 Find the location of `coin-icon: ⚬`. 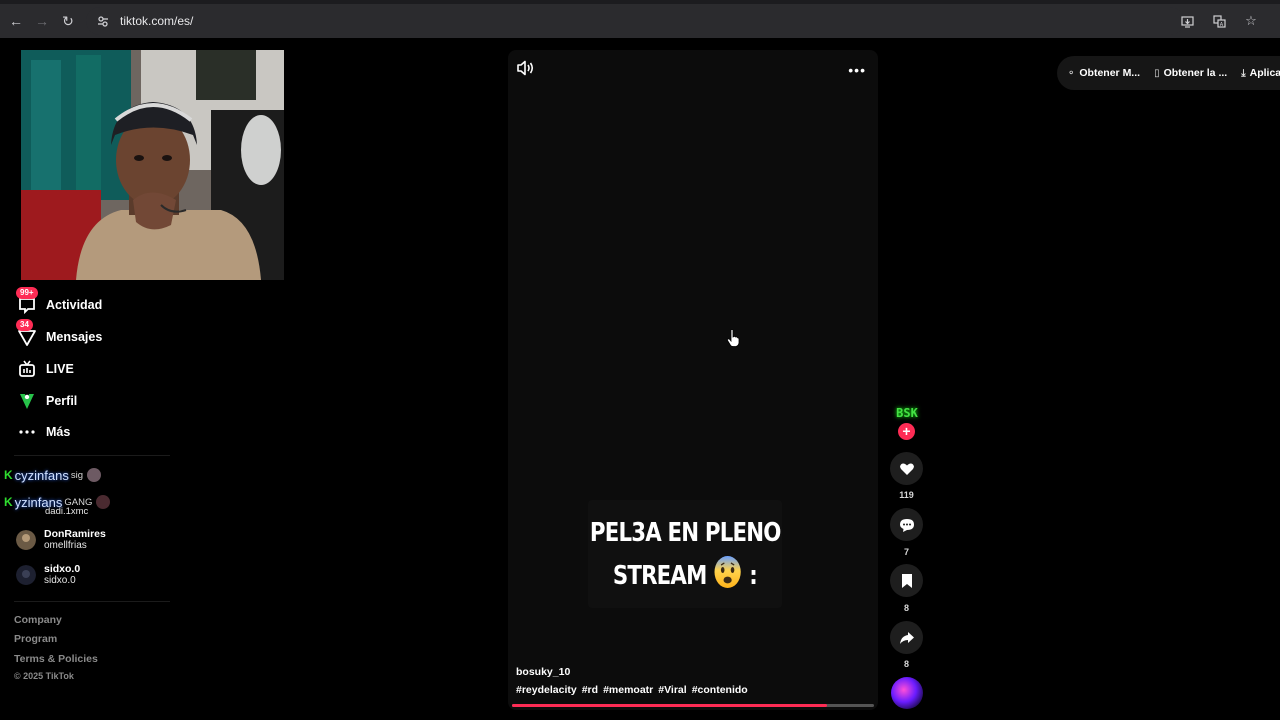

coin-icon: ⚬ is located at coordinates (1071, 73).